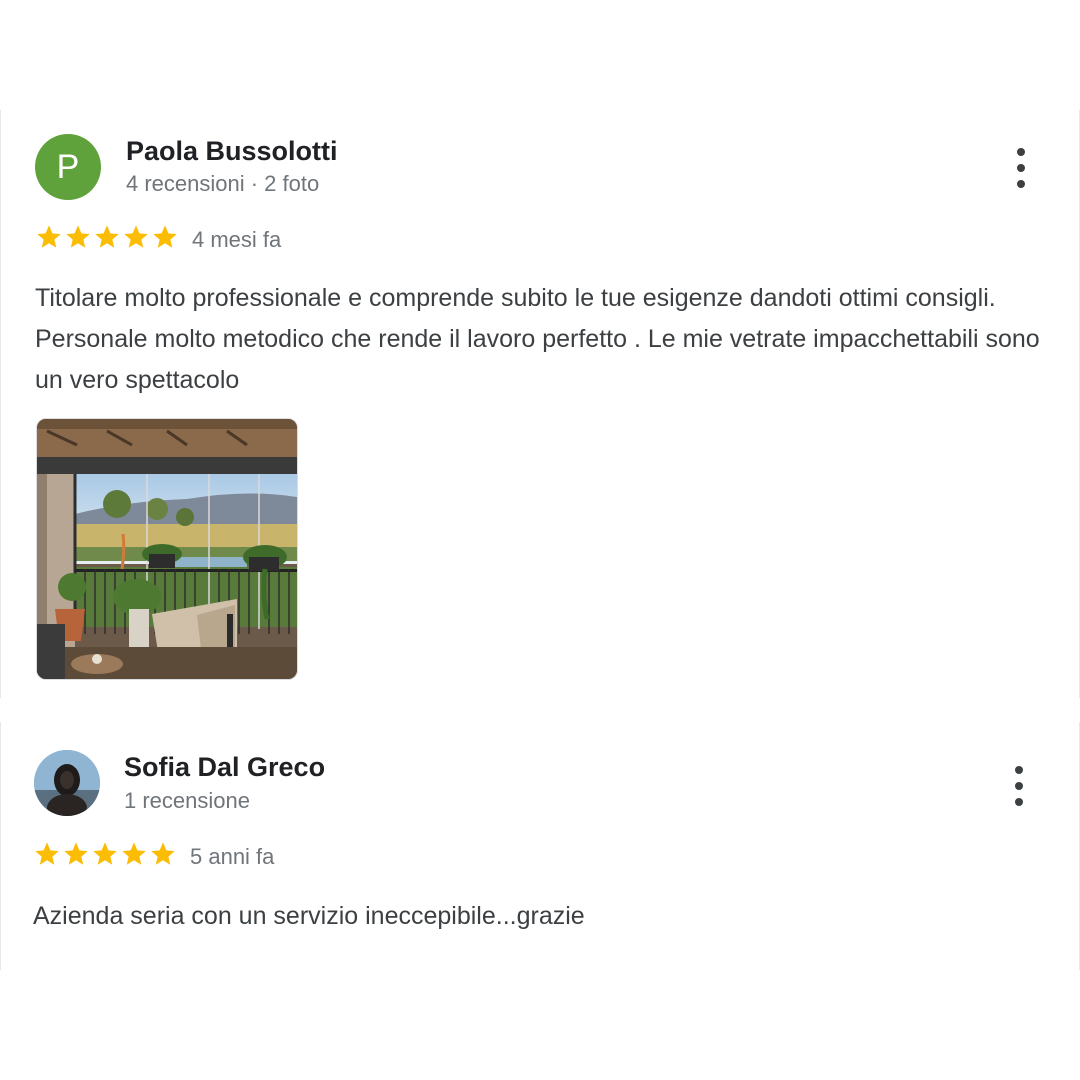 The image size is (1080, 1080). I want to click on avatar: P, so click(68, 167).